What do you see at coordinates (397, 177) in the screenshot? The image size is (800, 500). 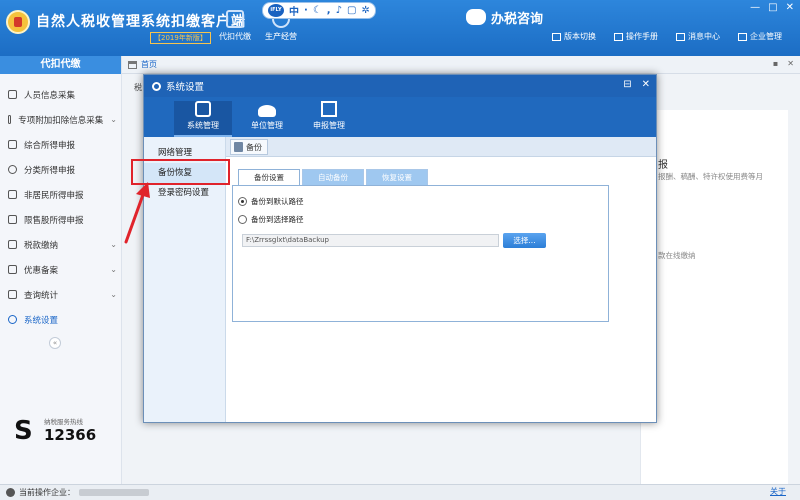 I see `tab-restore-settings: 恢复设置` at bounding box center [397, 177].